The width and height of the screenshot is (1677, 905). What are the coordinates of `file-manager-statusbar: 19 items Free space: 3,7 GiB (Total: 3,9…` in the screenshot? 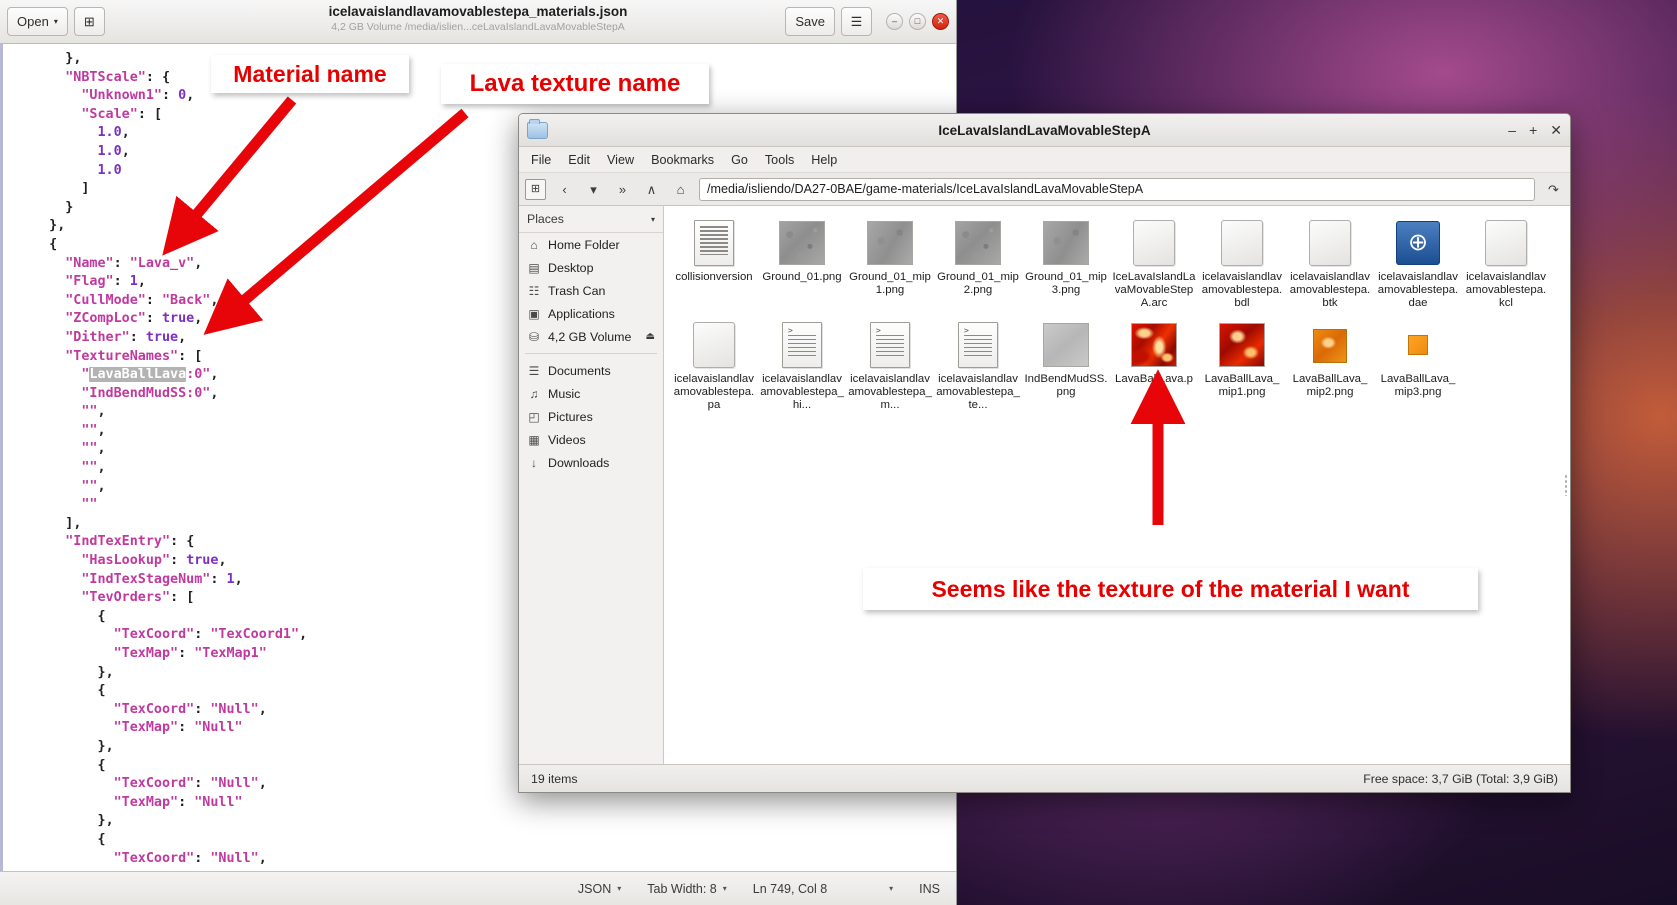 It's located at (1044, 778).